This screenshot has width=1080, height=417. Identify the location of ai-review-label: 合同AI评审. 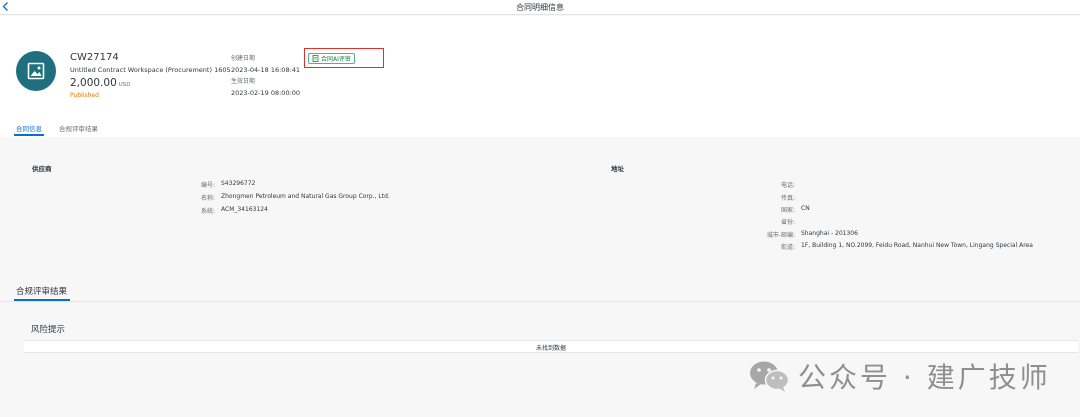
(336, 59).